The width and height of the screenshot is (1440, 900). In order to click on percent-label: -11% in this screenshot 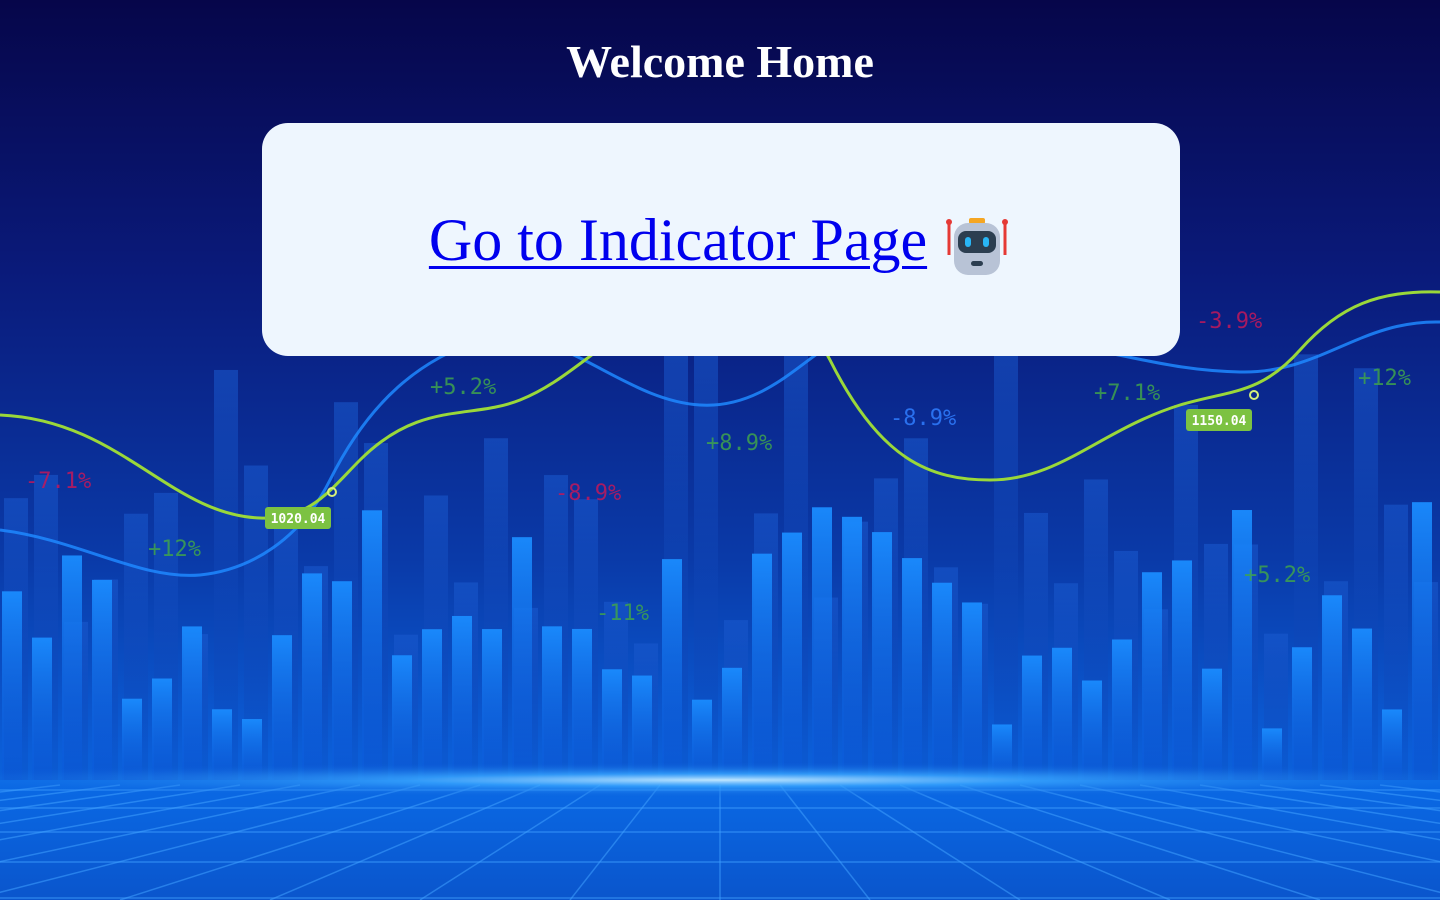, I will do `click(622, 613)`.